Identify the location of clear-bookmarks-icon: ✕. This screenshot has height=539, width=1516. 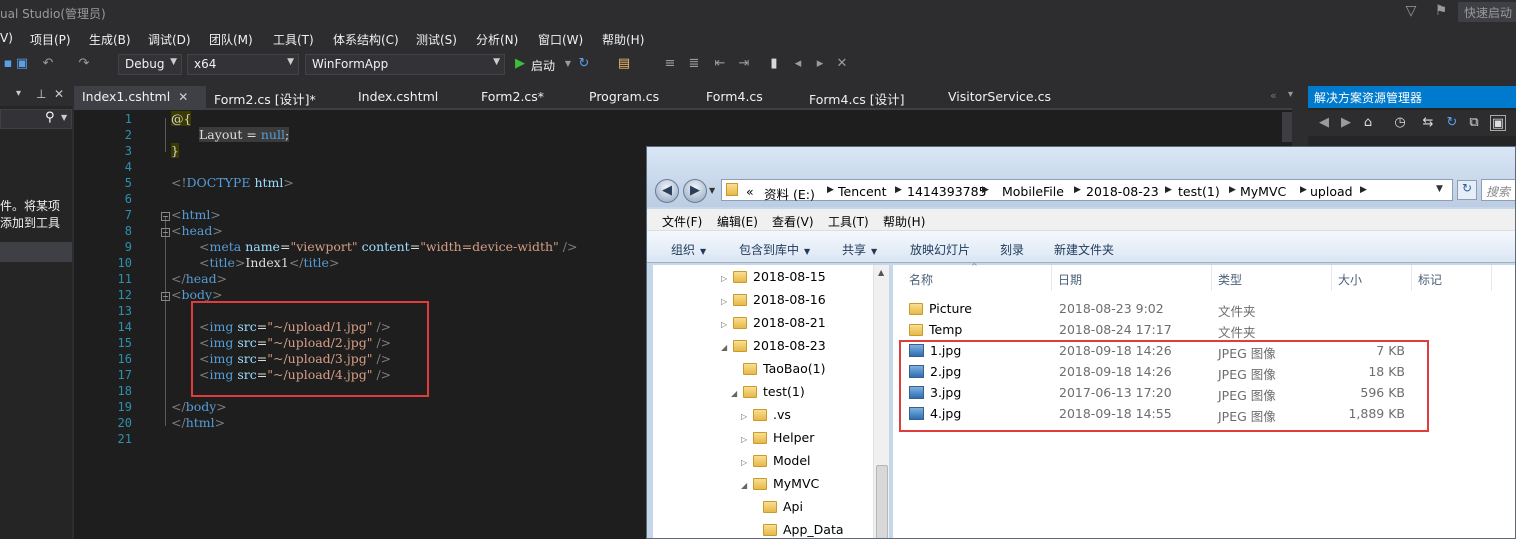
(842, 64).